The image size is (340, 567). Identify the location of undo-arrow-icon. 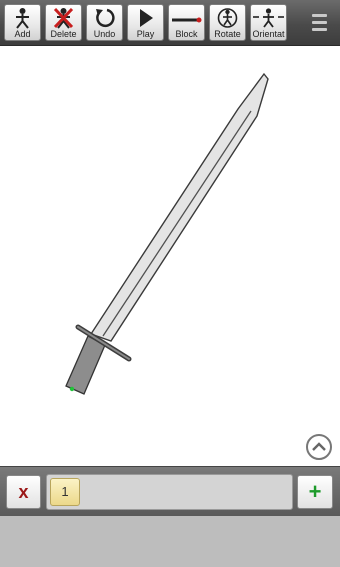
(105, 18).